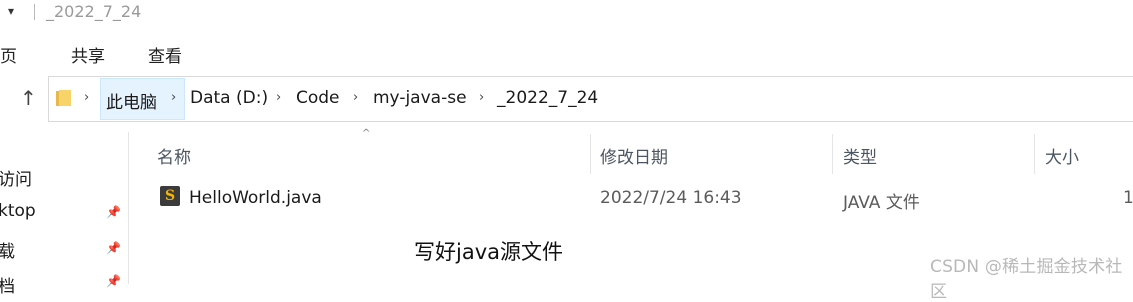 Image resolution: width=1133 pixels, height=302 pixels. What do you see at coordinates (634, 155) in the screenshot?
I see `column-header-modified: 修改日期` at bounding box center [634, 155].